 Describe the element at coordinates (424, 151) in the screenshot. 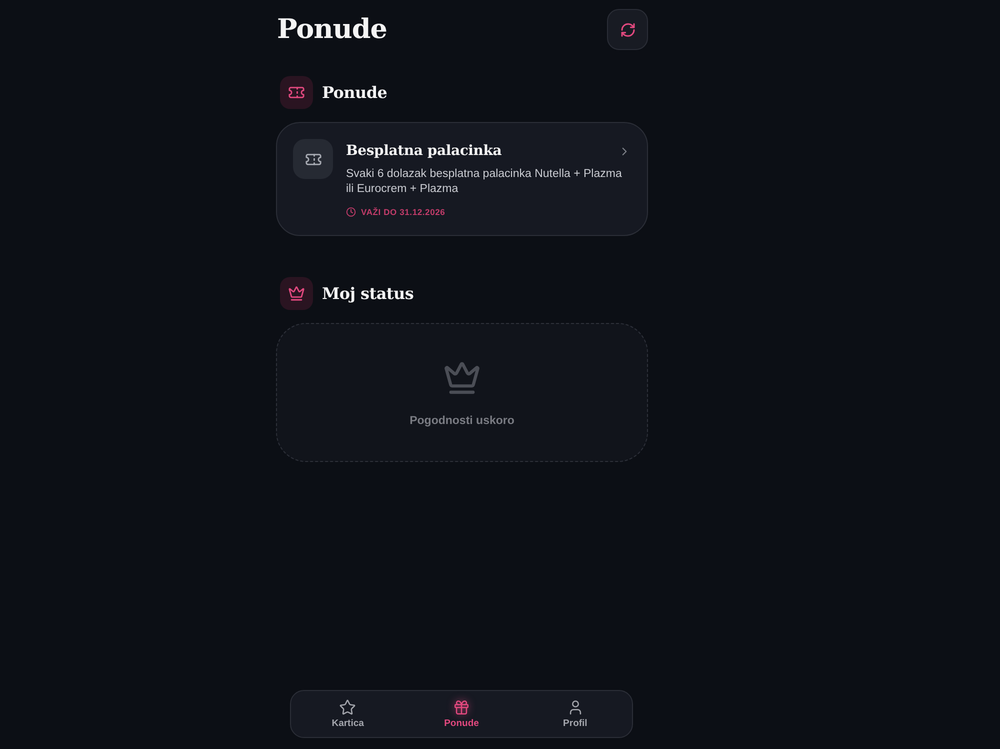

I see `offer-title: Besplatna palacinka` at that location.